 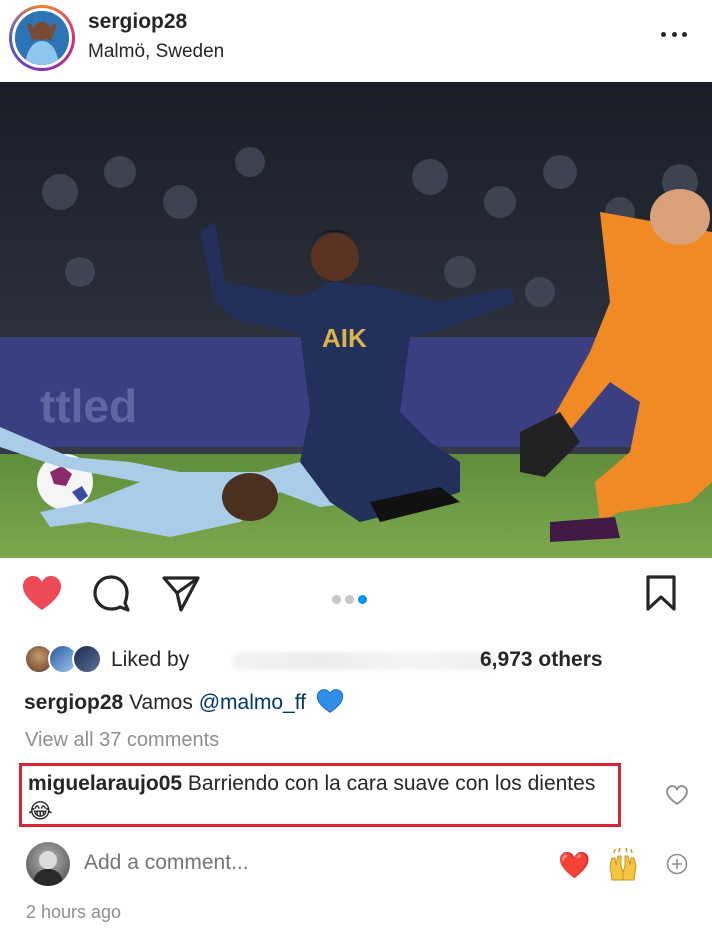 I want to click on blue-heart-icon, so click(x=330, y=704).